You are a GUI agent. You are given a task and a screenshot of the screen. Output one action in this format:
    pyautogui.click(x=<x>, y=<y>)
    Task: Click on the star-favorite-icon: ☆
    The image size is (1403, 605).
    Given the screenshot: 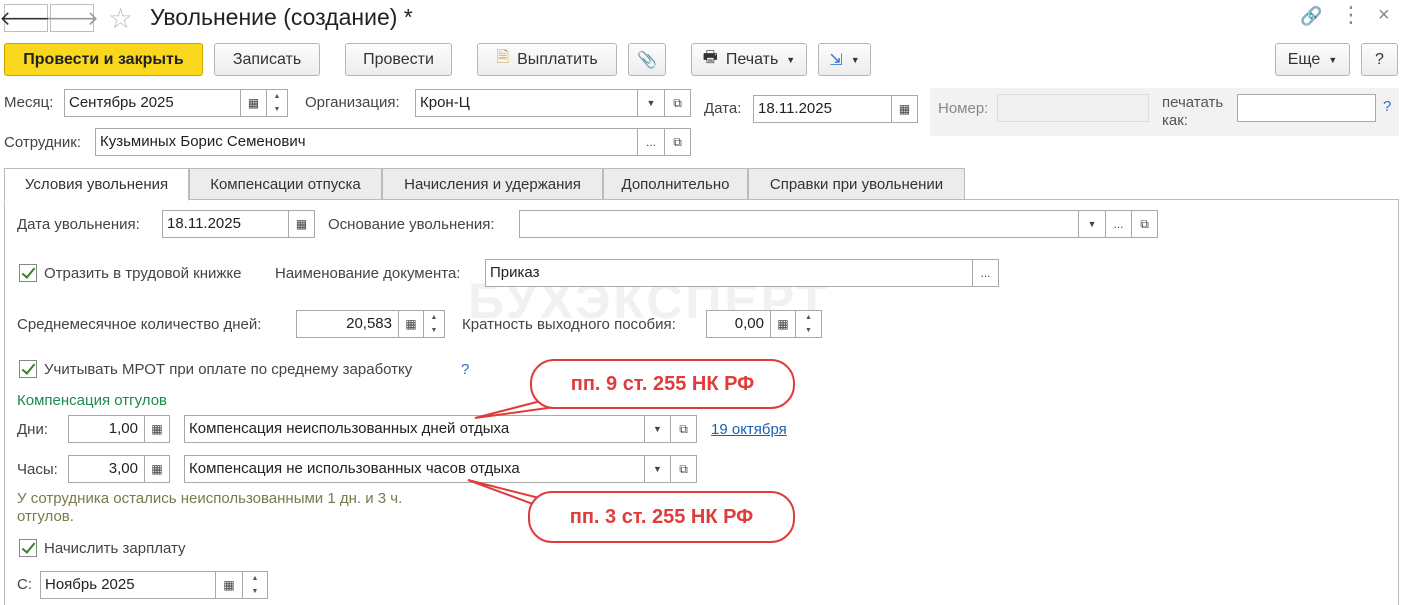 What is the action you would take?
    pyautogui.click(x=120, y=18)
    